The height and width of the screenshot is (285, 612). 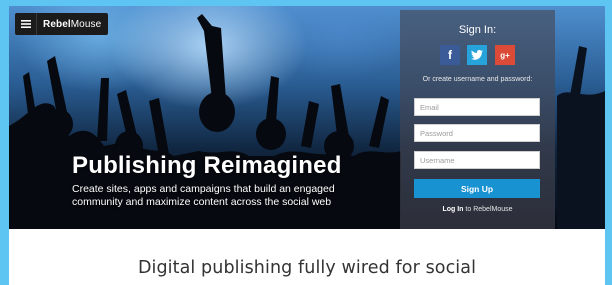 What do you see at coordinates (26, 24) in the screenshot?
I see `hamburger-menu-icon` at bounding box center [26, 24].